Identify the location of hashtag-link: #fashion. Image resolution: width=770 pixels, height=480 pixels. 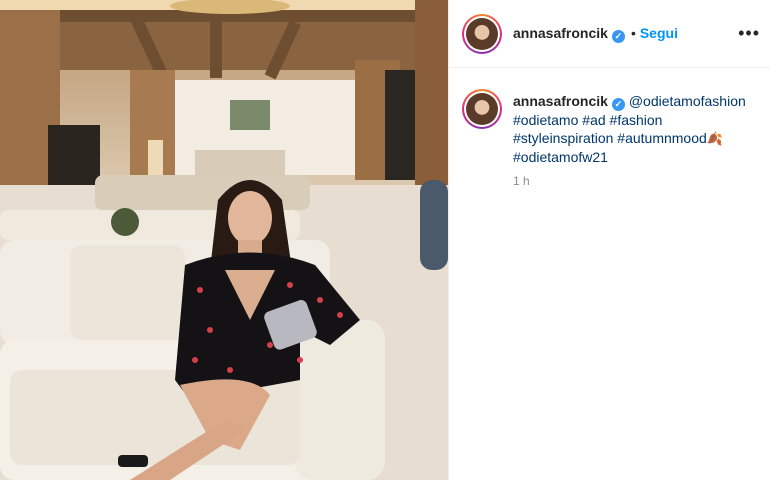
(636, 120).